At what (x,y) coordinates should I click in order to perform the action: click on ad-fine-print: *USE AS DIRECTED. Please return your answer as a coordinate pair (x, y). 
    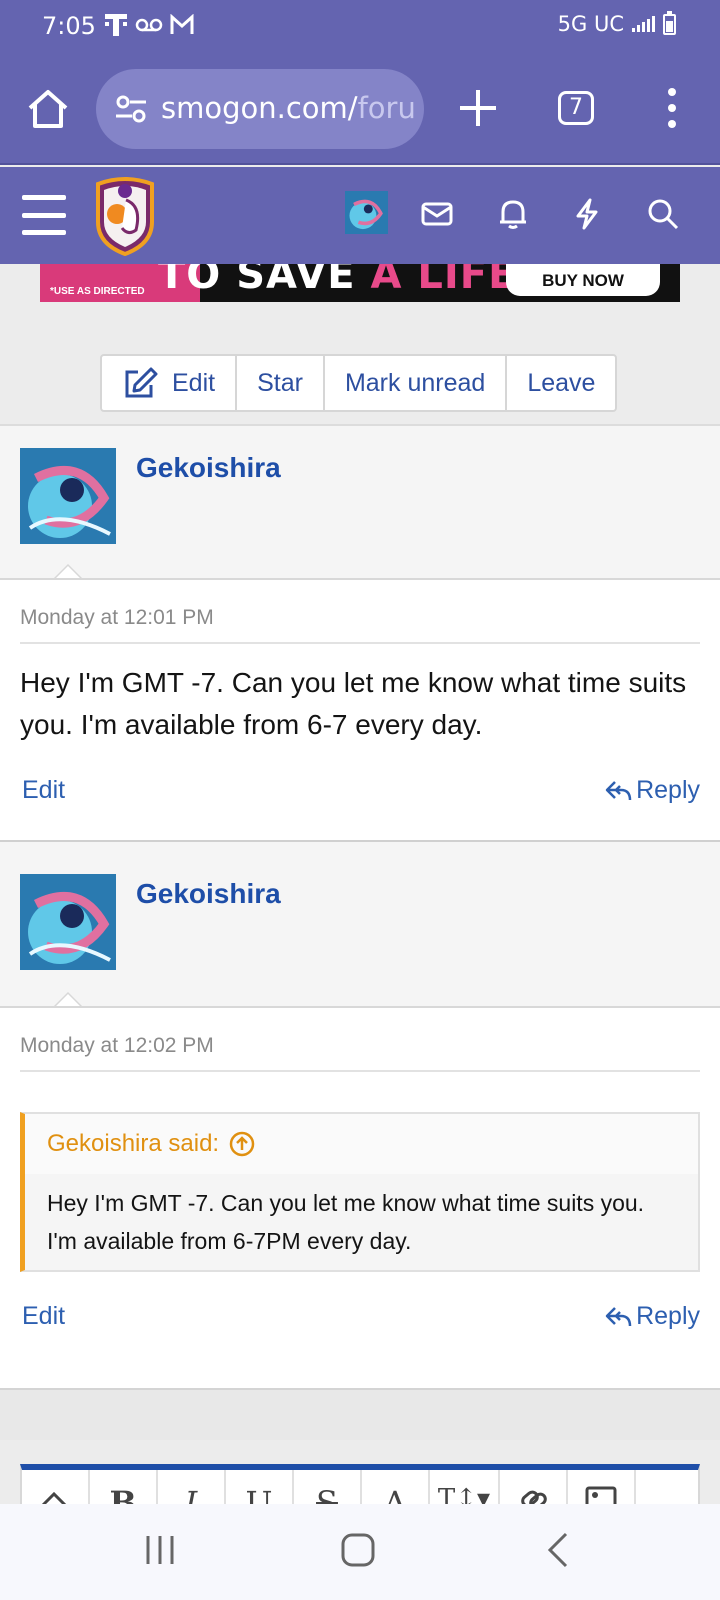
    Looking at the image, I should click on (97, 291).